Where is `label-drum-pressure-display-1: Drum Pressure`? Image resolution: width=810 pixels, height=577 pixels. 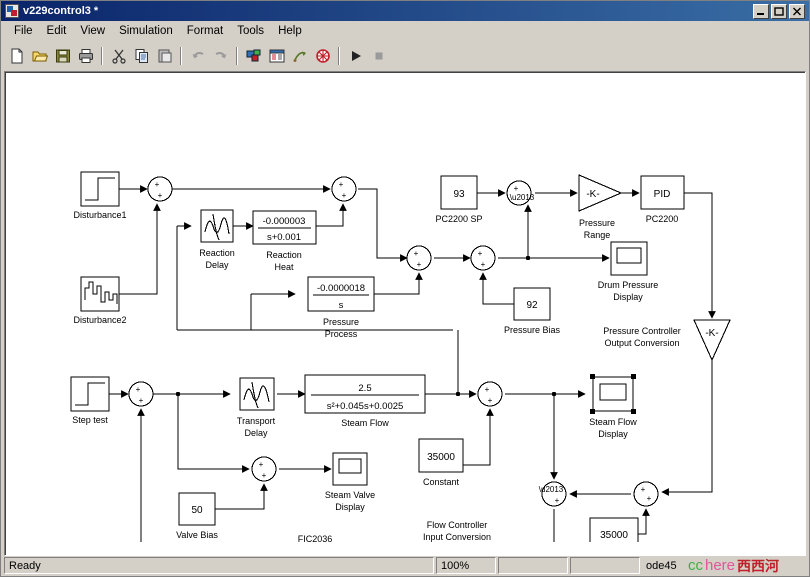
label-drum-pressure-display-1: Drum Pressure is located at coordinates (628, 285).